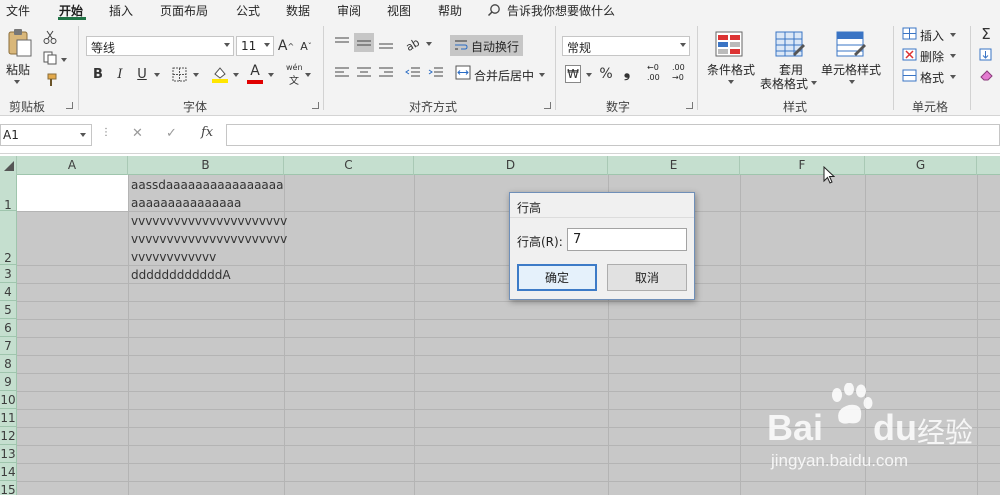 Image resolution: width=1000 pixels, height=495 pixels. I want to click on alignment-launcher, so click(547, 105).